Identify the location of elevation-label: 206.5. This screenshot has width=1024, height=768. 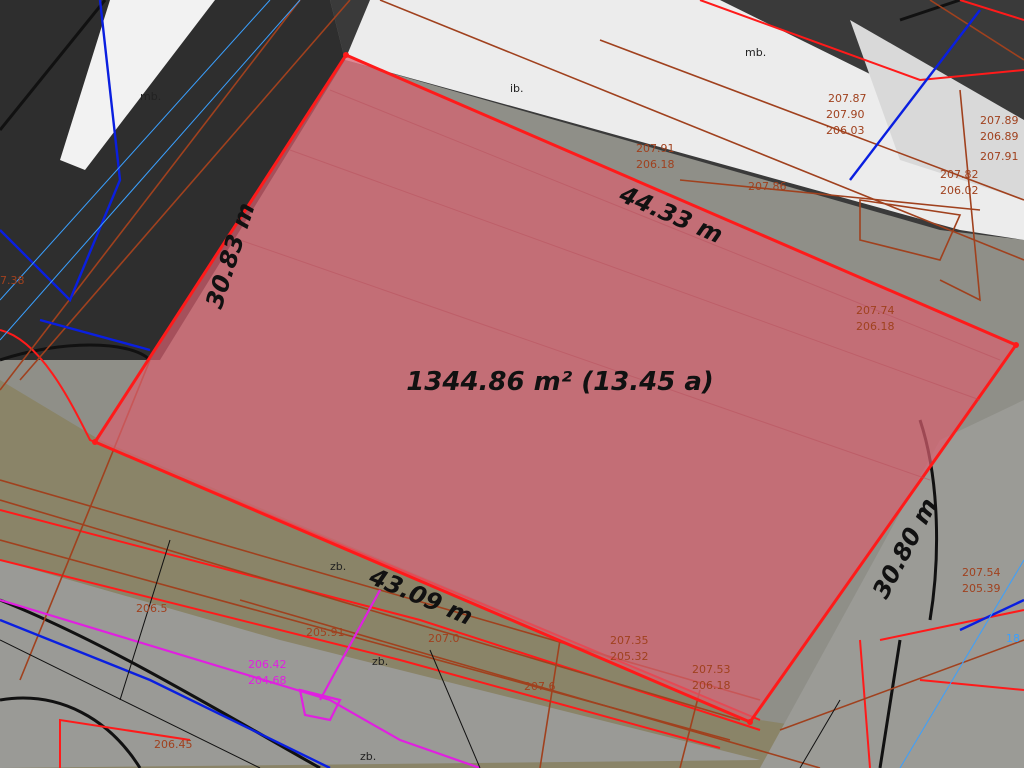
(152, 608).